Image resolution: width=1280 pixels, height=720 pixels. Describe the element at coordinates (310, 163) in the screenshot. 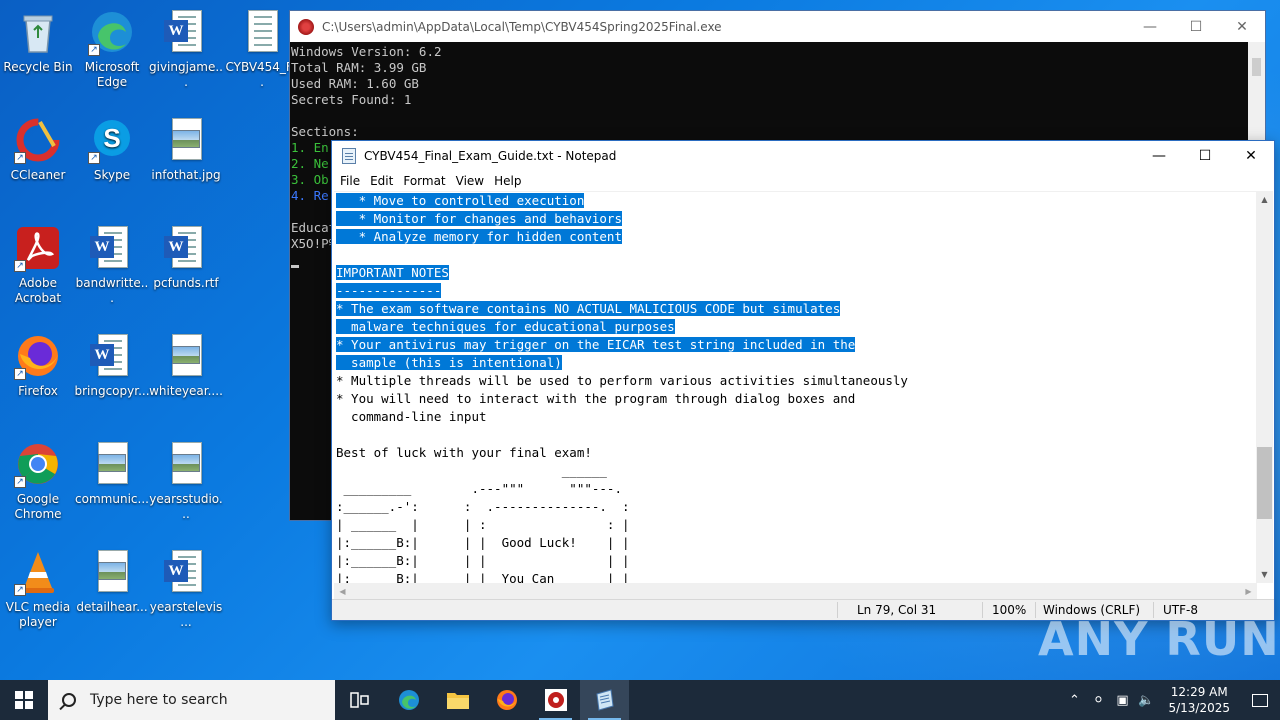

I see `console-line: 2. Ne` at that location.